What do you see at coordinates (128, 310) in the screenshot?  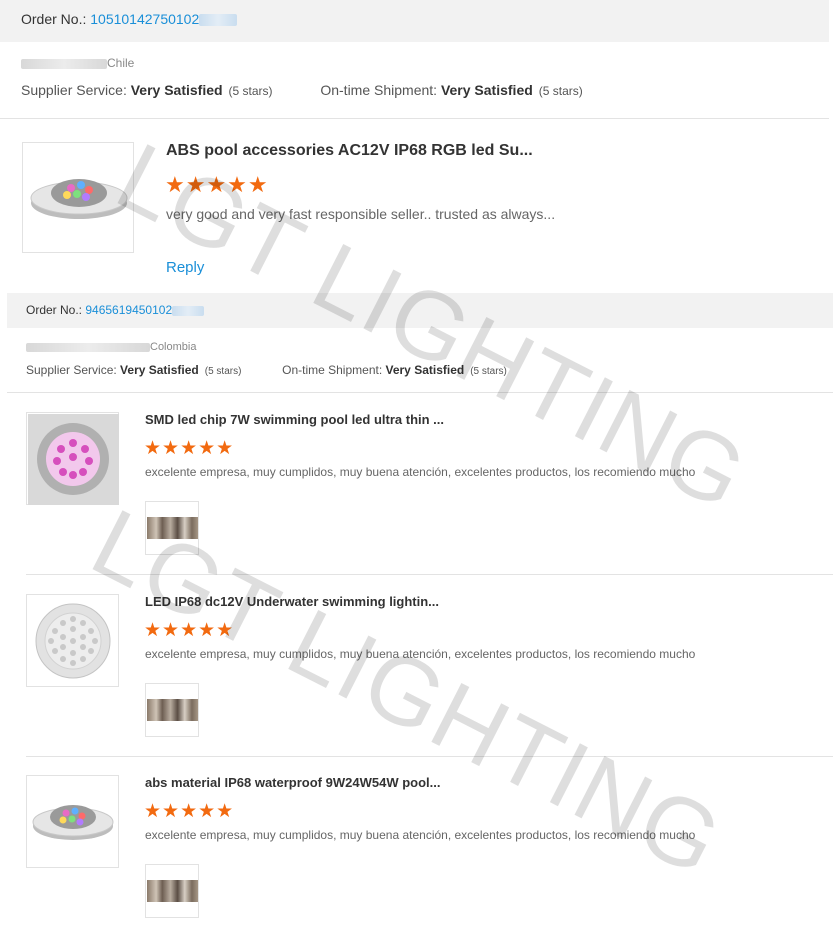 I see `order-number-link: 9465619450102` at bounding box center [128, 310].